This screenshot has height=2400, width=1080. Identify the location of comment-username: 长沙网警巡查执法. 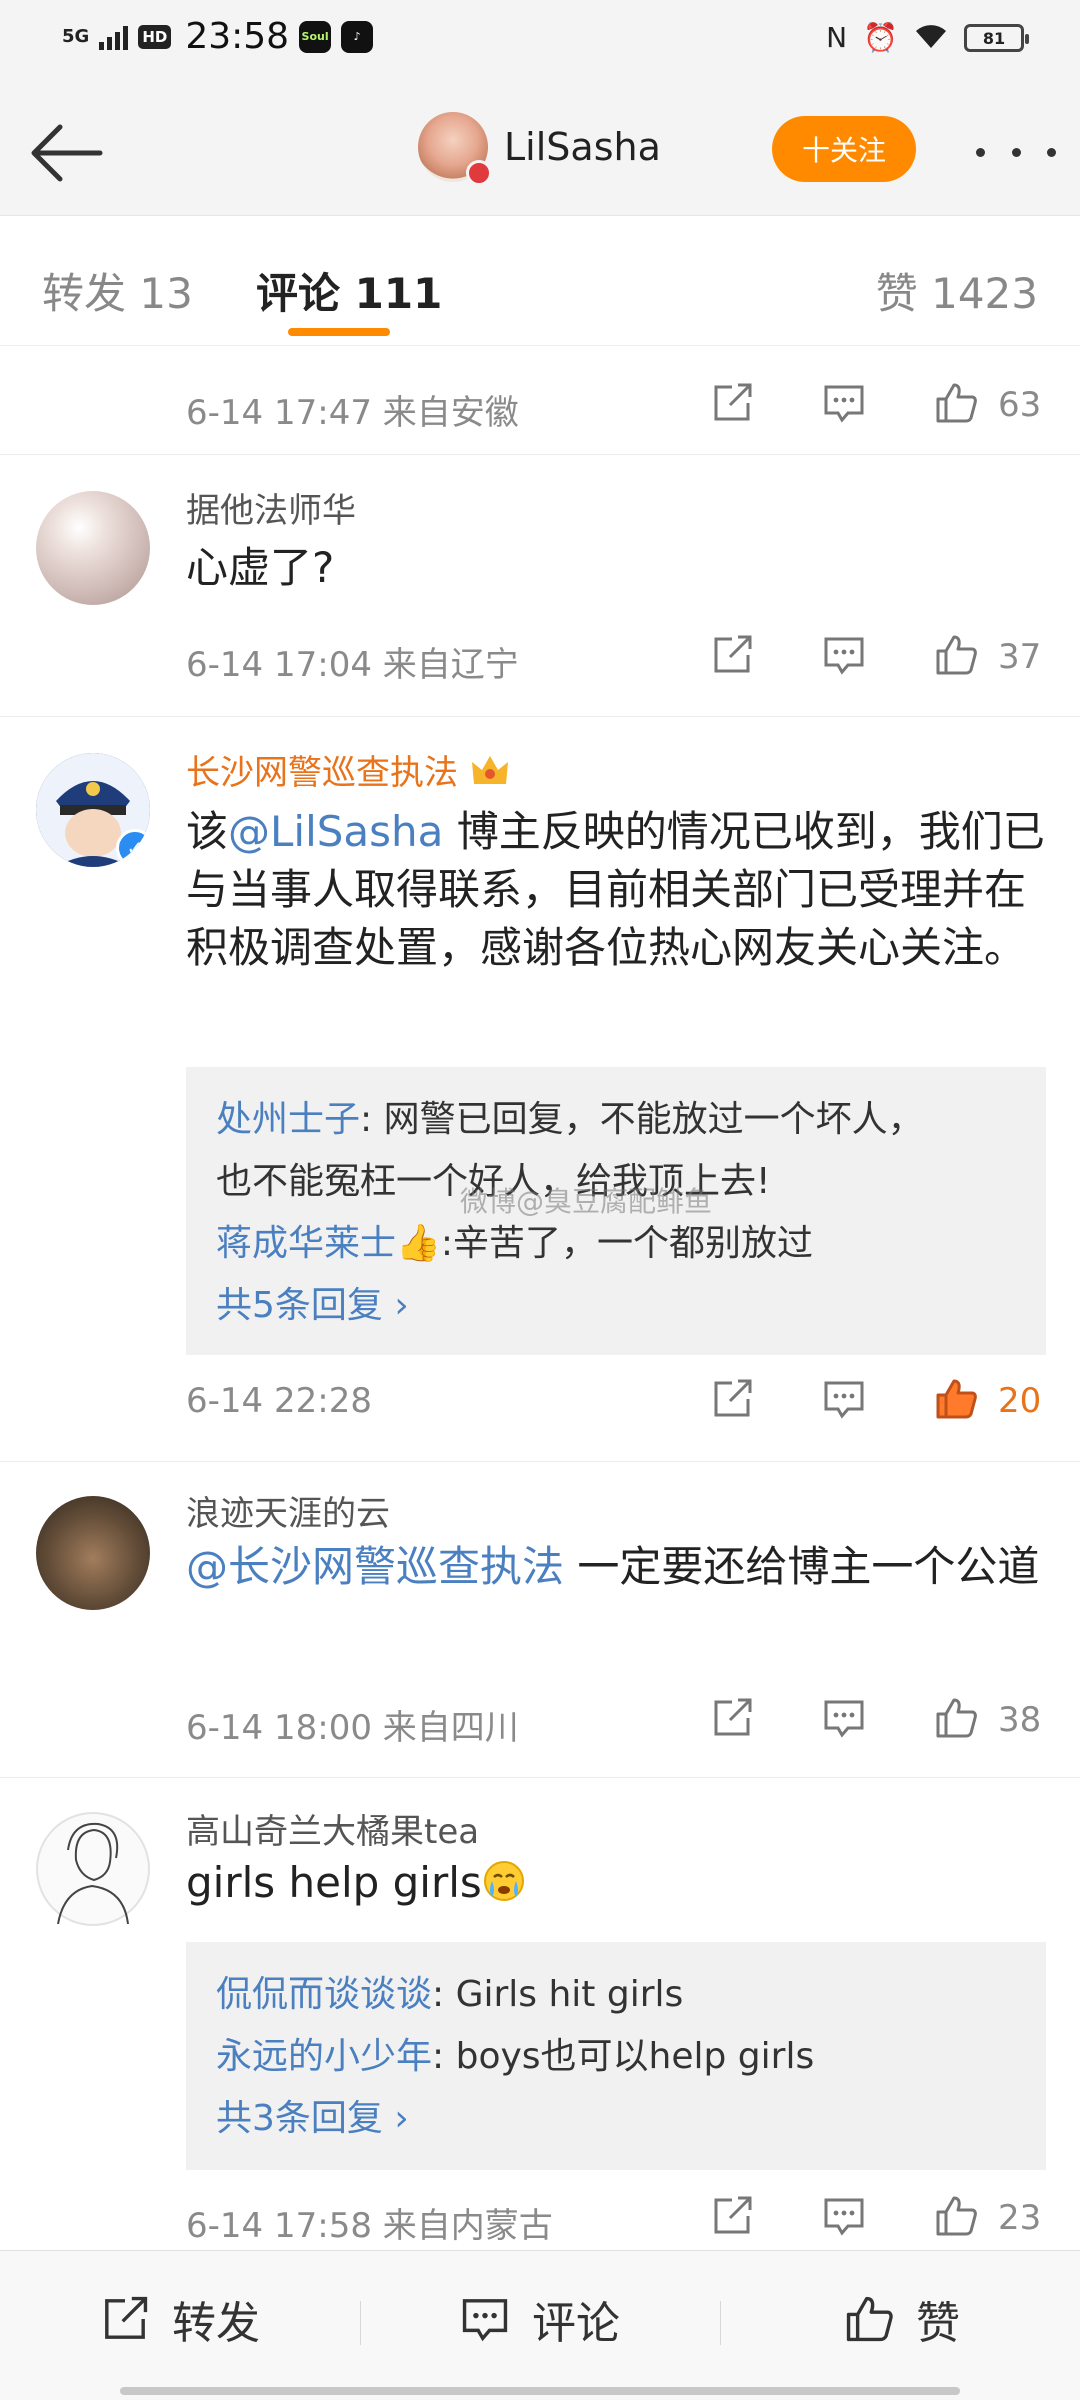
(348, 769).